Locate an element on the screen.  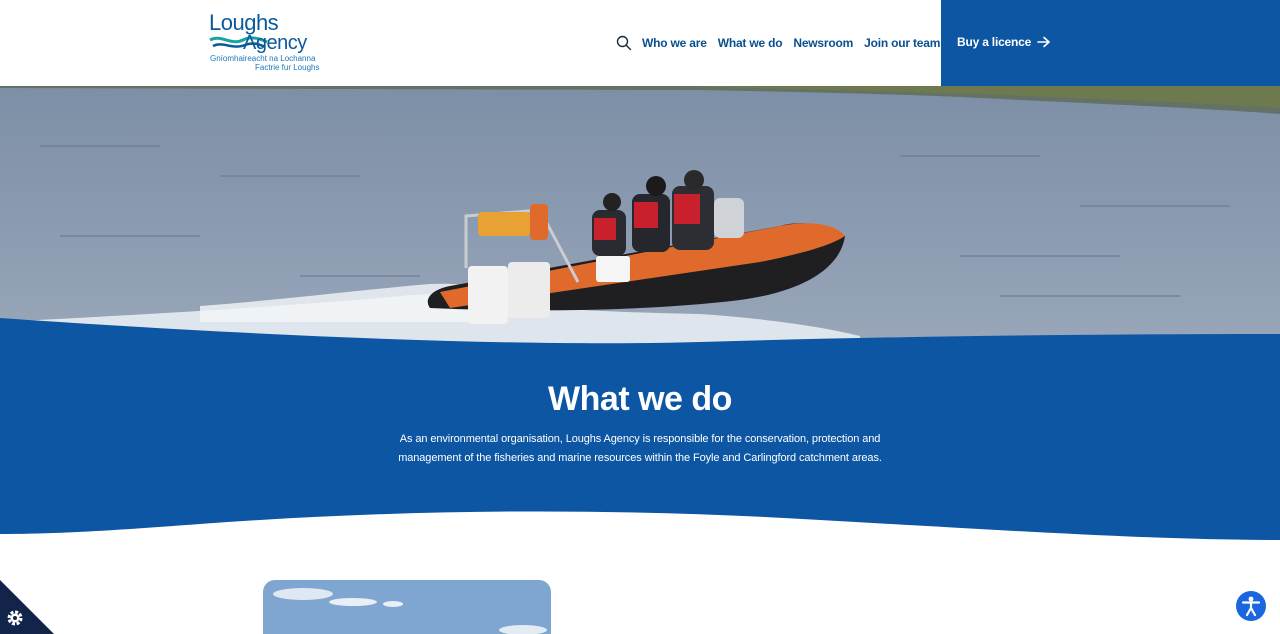
buy-licence-button: Buy a licence is located at coordinates (1004, 42).